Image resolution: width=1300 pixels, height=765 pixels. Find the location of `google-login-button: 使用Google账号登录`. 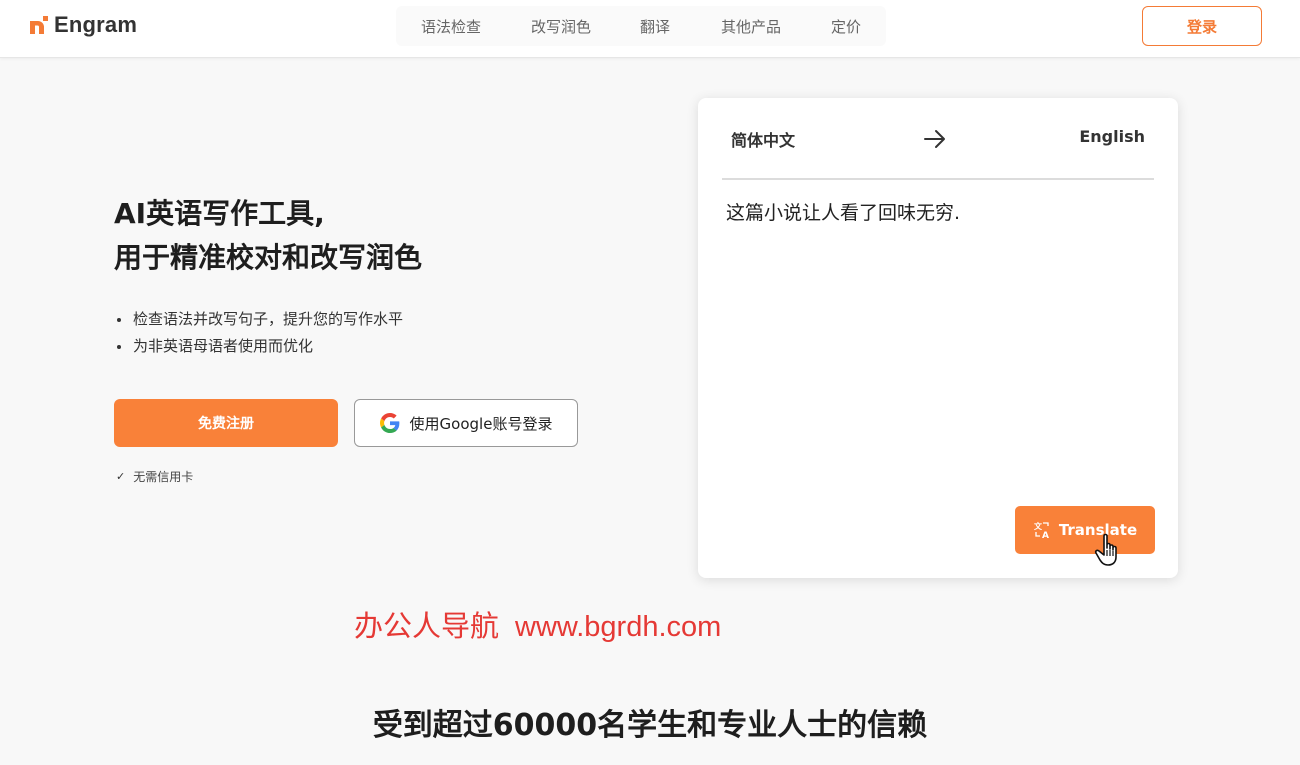

google-login-button: 使用Google账号登录 is located at coordinates (466, 423).